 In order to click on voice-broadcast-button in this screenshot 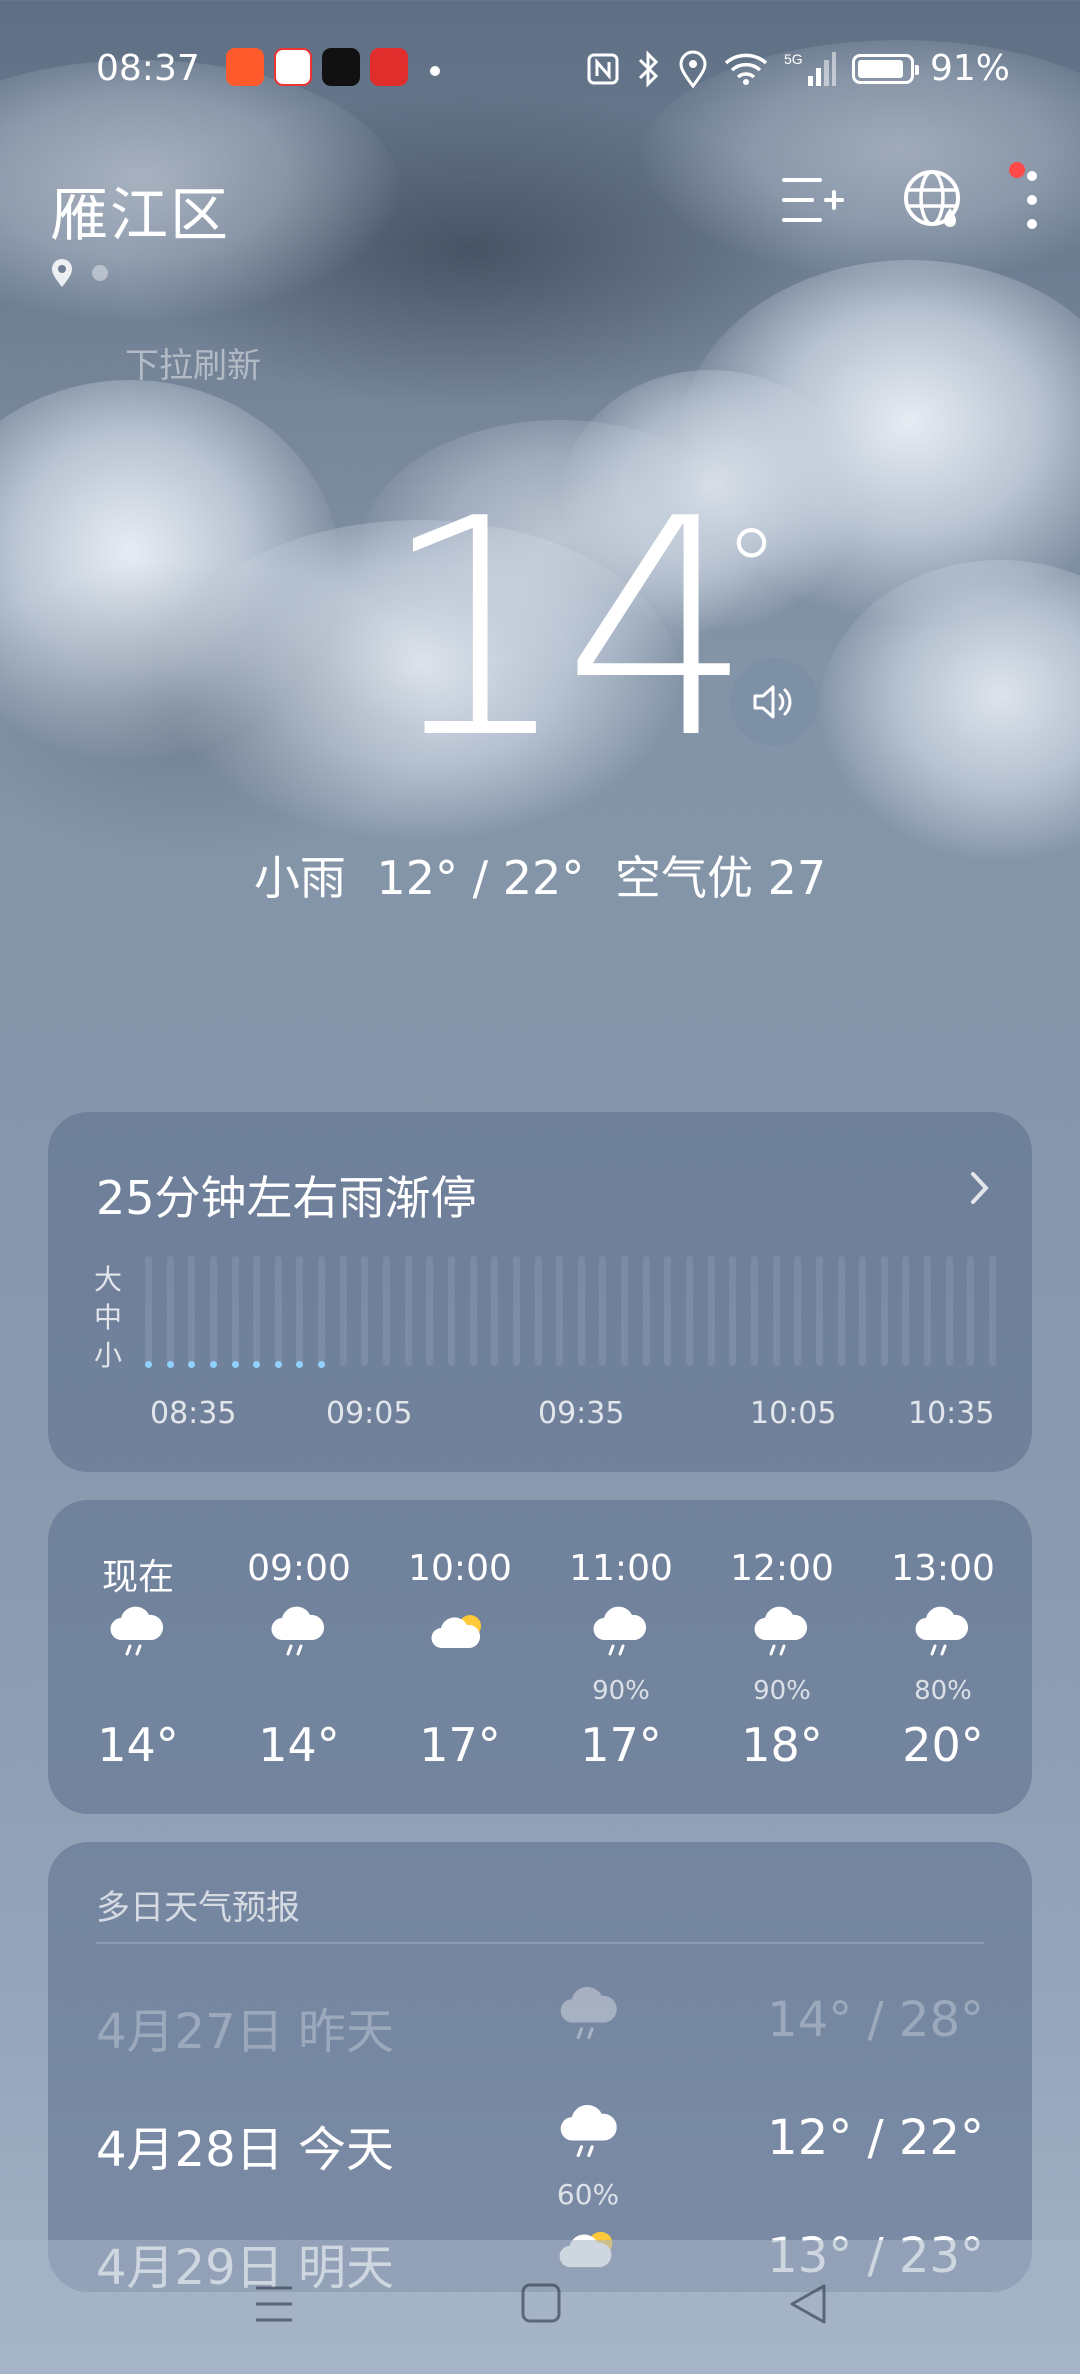, I will do `click(774, 702)`.